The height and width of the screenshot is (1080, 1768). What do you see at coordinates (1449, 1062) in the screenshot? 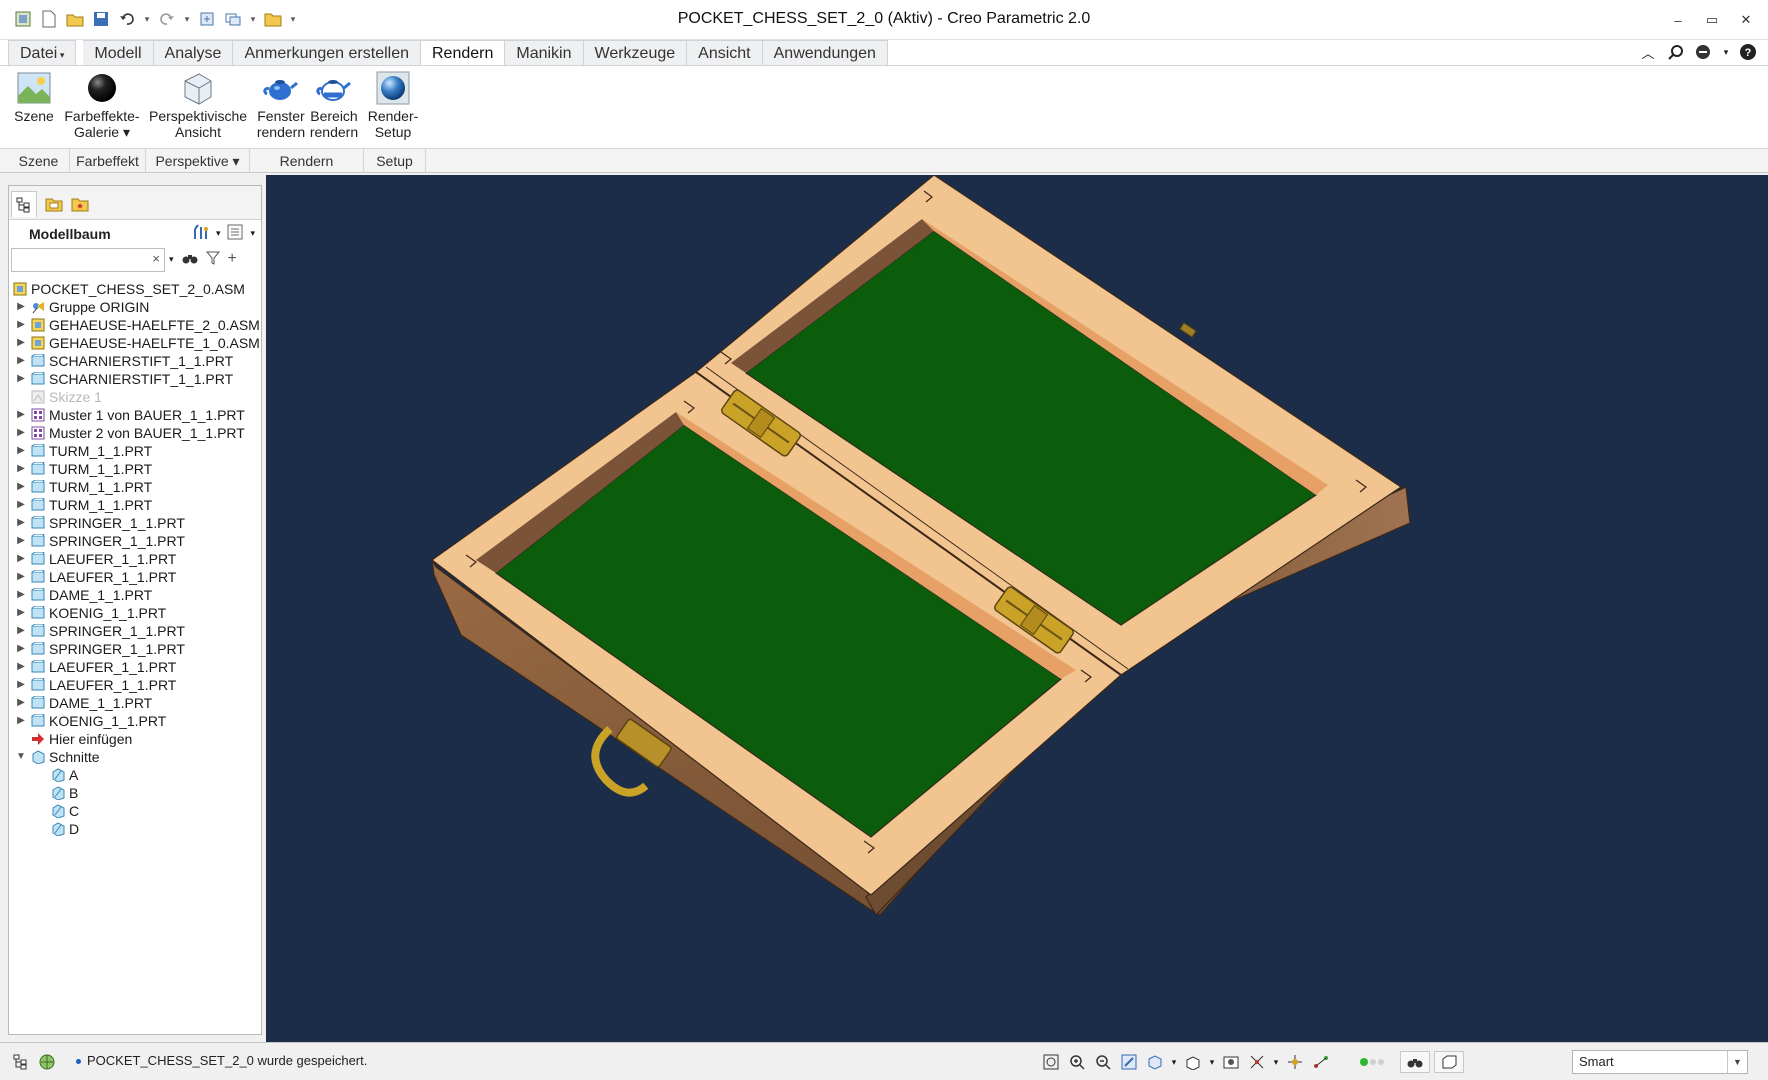
I see `selection-box-icon` at bounding box center [1449, 1062].